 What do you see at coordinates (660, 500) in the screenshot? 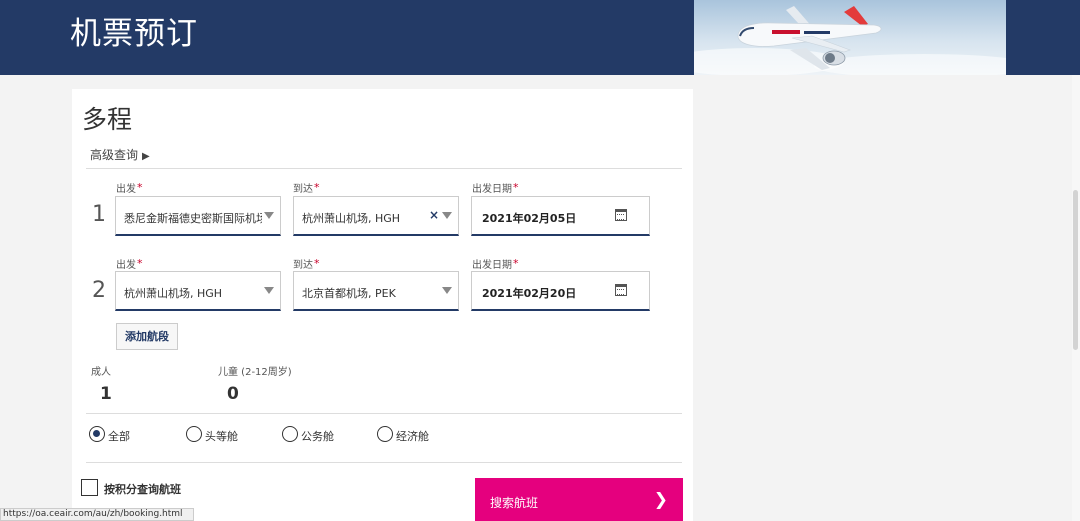
I see `chevron-right-icon: ❯` at bounding box center [660, 500].